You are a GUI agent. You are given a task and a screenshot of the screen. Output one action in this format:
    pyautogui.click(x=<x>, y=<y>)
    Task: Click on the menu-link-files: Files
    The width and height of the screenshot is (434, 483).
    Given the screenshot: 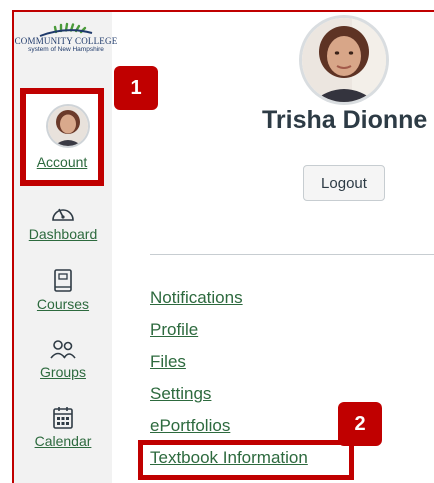 What is the action you would take?
    pyautogui.click(x=168, y=362)
    